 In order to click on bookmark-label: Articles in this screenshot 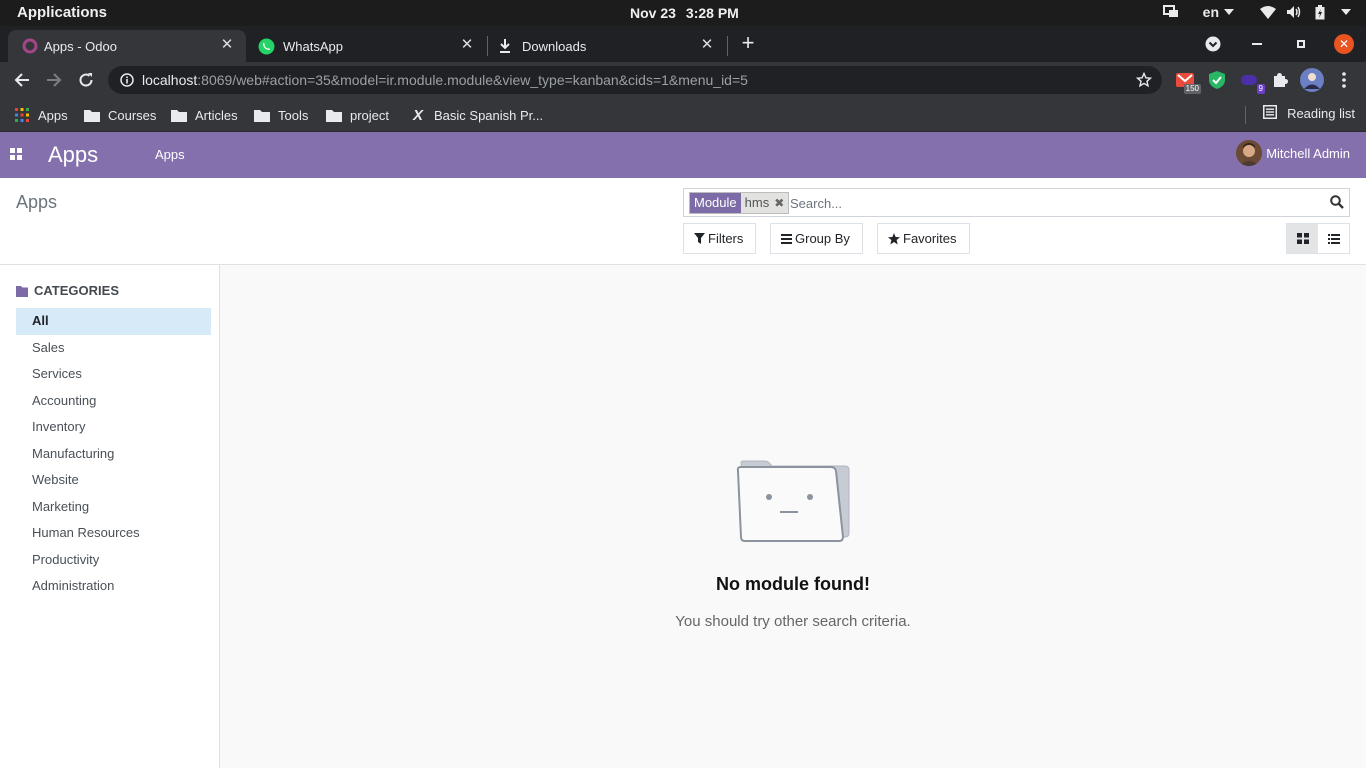, I will do `click(216, 115)`.